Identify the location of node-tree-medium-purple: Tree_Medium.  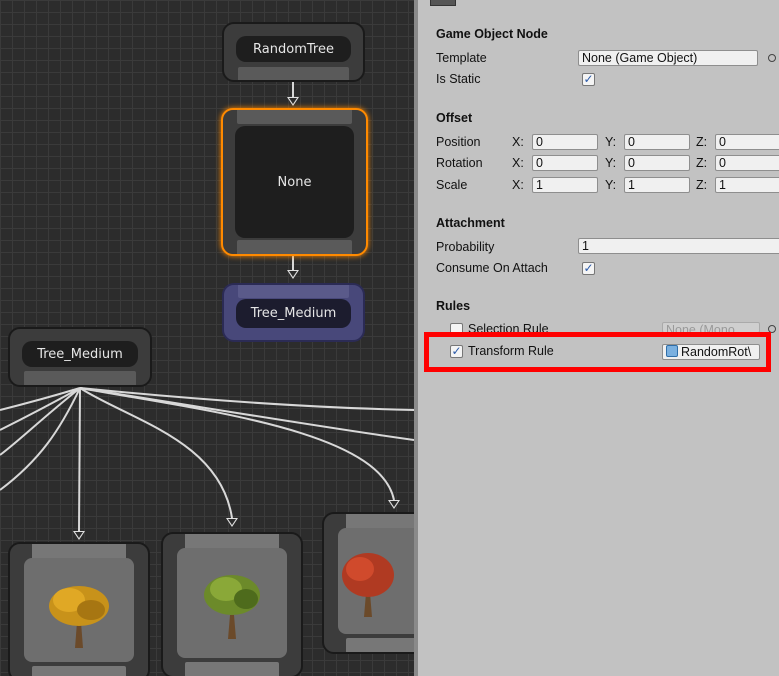
(293, 312).